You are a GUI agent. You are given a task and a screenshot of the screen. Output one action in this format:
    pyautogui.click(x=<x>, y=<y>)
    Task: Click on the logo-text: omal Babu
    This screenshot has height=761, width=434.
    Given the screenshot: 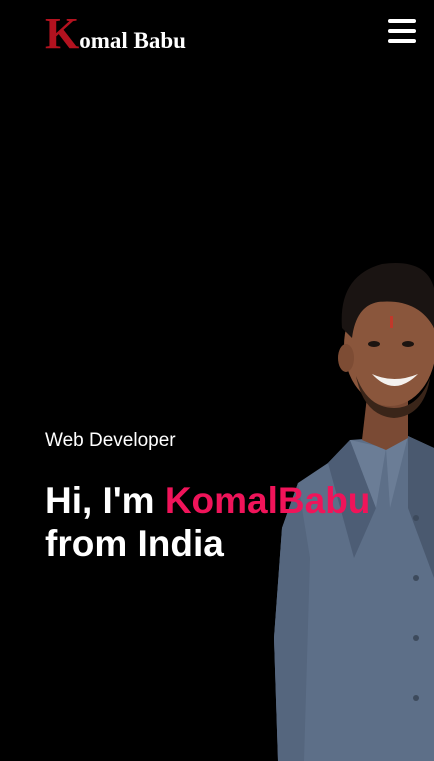 What is the action you would take?
    pyautogui.click(x=132, y=40)
    